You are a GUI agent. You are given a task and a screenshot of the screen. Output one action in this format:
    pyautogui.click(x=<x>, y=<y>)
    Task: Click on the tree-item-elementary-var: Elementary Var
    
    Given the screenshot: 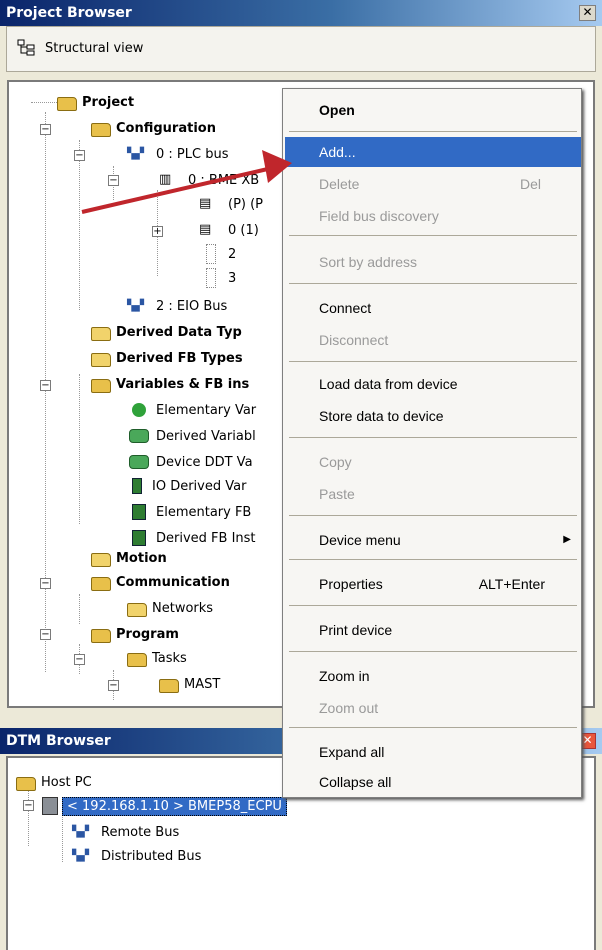 What is the action you would take?
    pyautogui.click(x=191, y=410)
    